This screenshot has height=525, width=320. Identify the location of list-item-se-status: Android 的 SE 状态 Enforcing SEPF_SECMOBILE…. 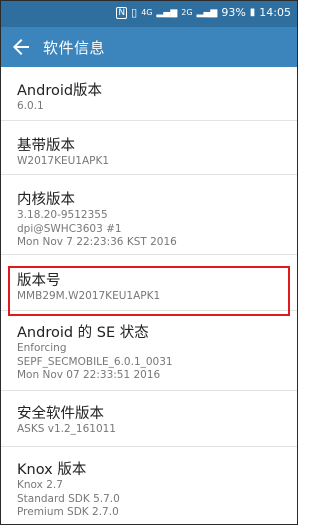
(149, 351).